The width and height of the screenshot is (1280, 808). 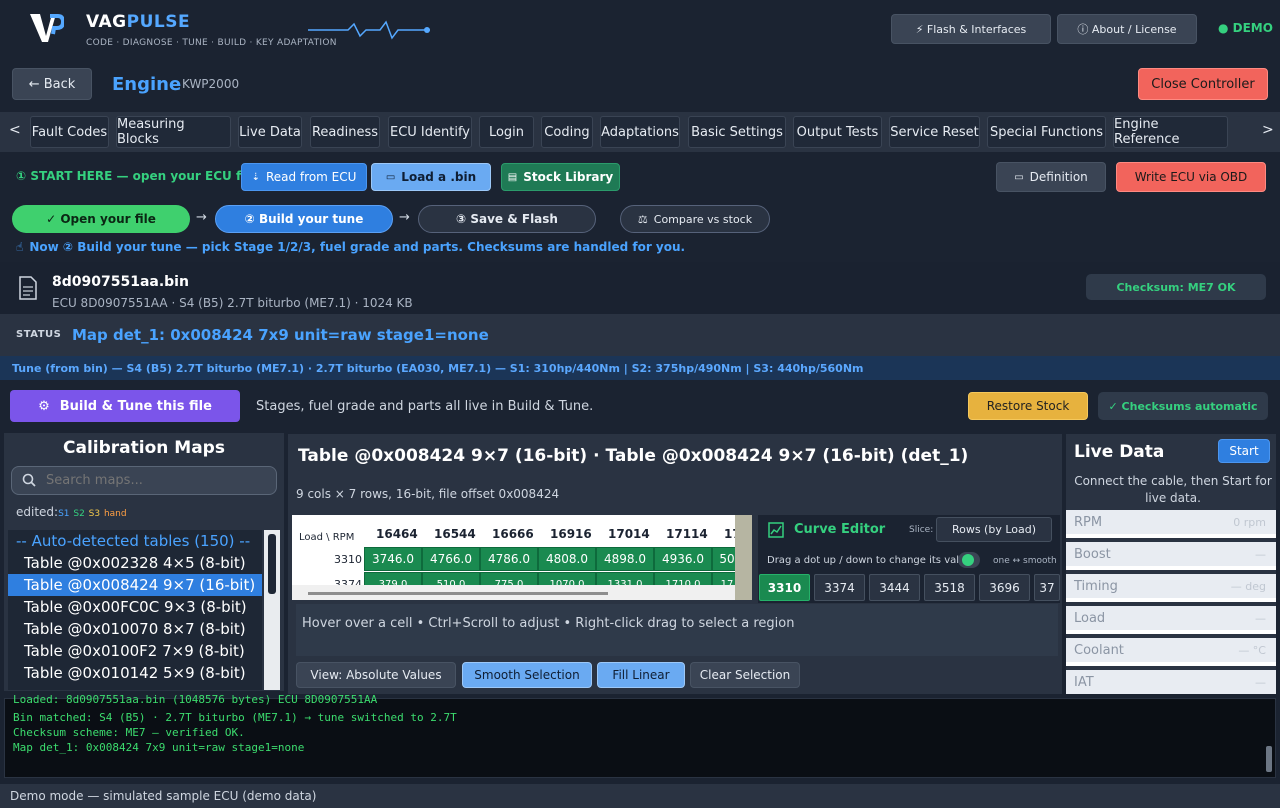 I want to click on list-item: Table @0x00FC0C 9×3 (8-bit), so click(x=135, y=607).